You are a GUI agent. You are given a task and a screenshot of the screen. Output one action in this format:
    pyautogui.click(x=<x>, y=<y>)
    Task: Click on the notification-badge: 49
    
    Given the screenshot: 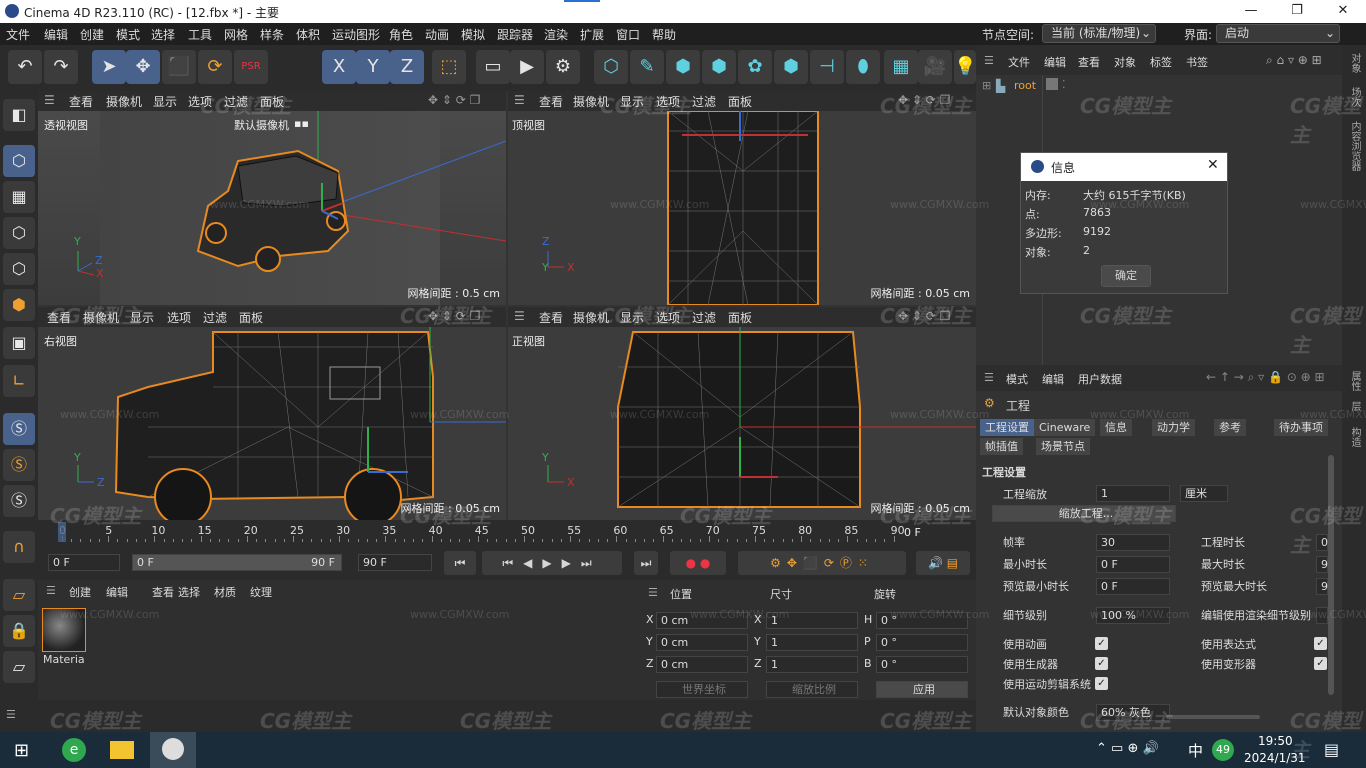 What is the action you would take?
    pyautogui.click(x=1223, y=750)
    